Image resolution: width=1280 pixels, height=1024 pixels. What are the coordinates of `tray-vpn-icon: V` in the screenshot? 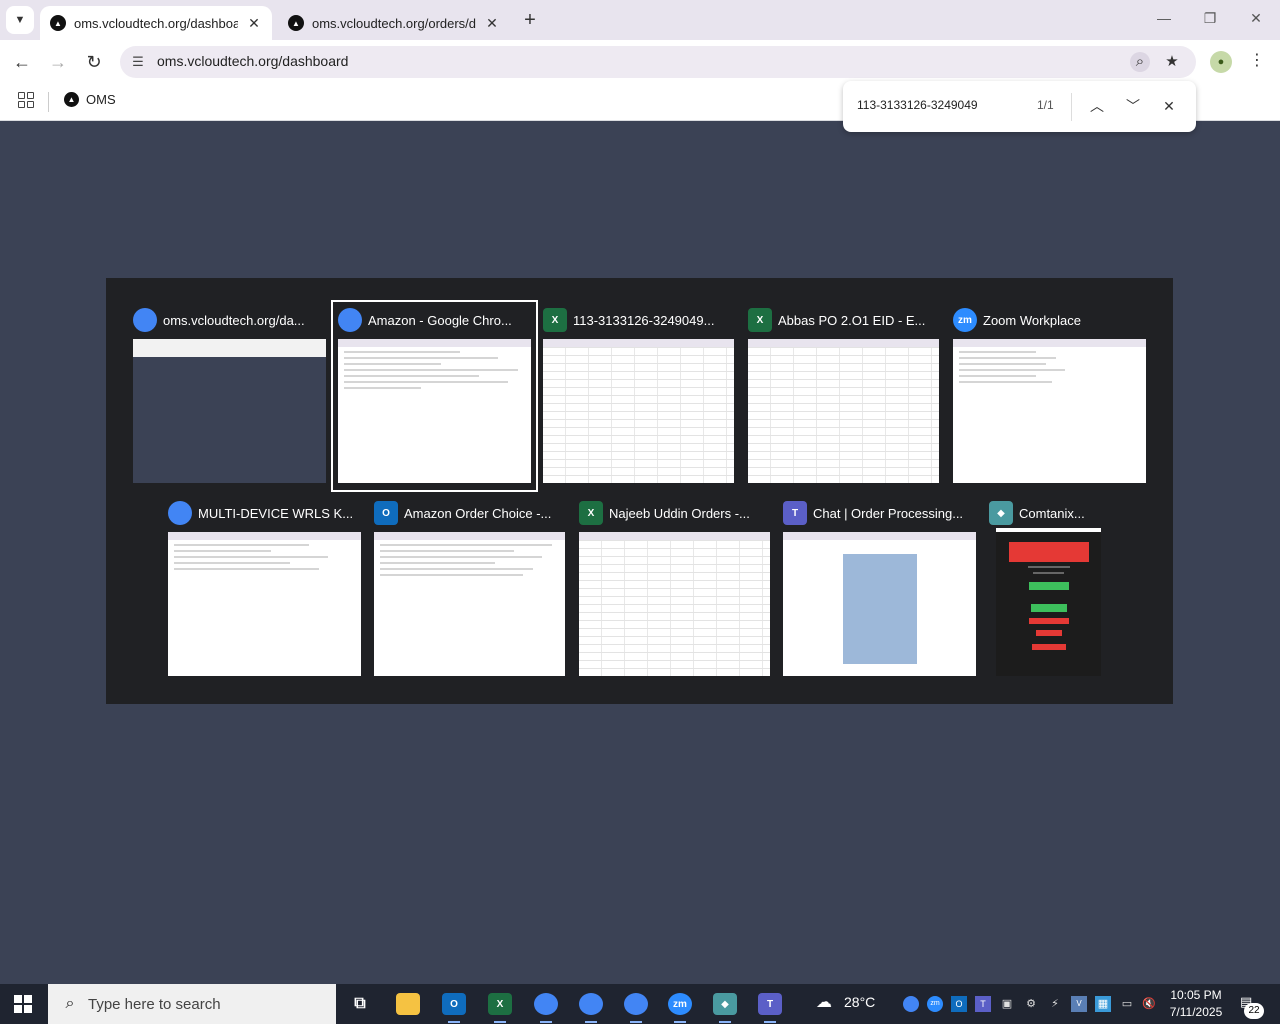 It's located at (1079, 1004).